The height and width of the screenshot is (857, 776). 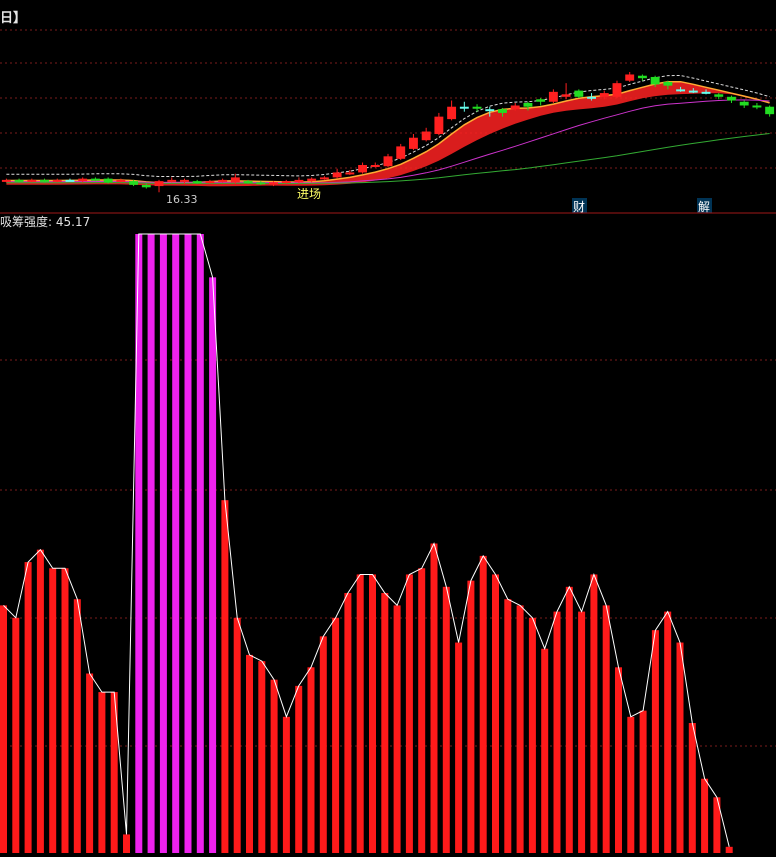 What do you see at coordinates (704, 207) in the screenshot?
I see `badge-jie: 解` at bounding box center [704, 207].